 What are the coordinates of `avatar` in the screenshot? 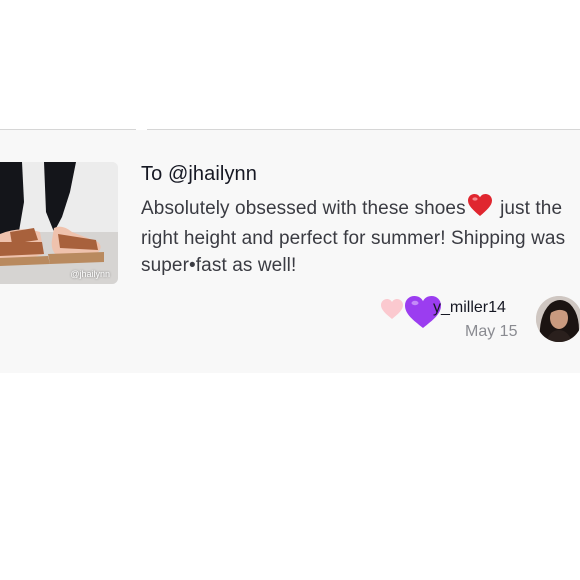 It's located at (558, 319).